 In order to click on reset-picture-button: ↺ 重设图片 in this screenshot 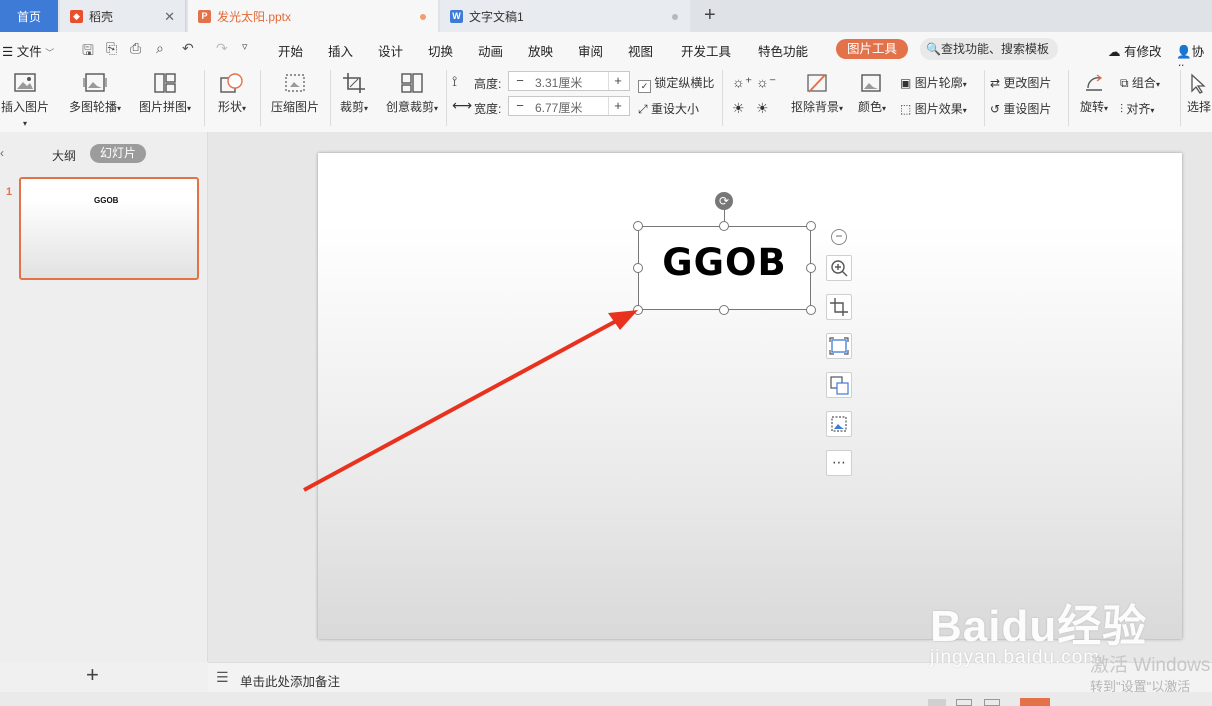, I will do `click(1020, 108)`.